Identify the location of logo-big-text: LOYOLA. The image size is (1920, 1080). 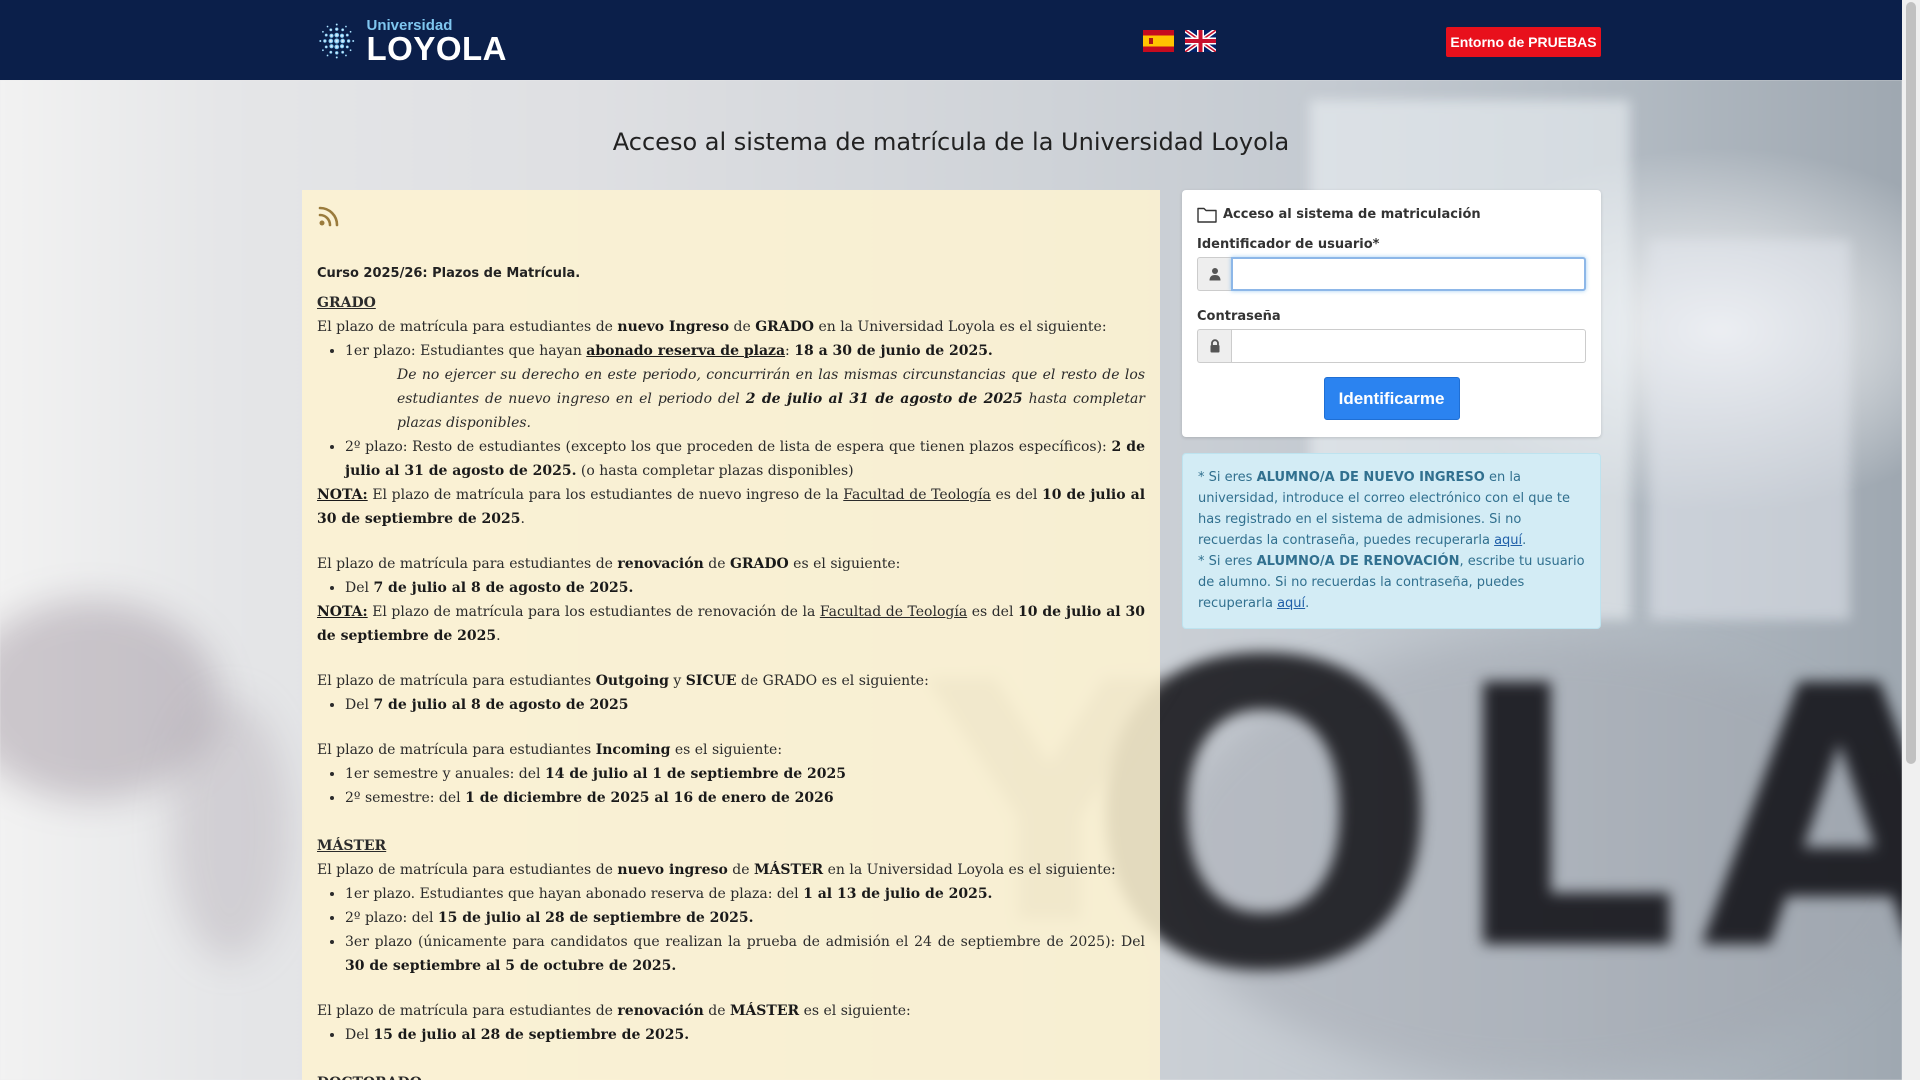
(436, 48).